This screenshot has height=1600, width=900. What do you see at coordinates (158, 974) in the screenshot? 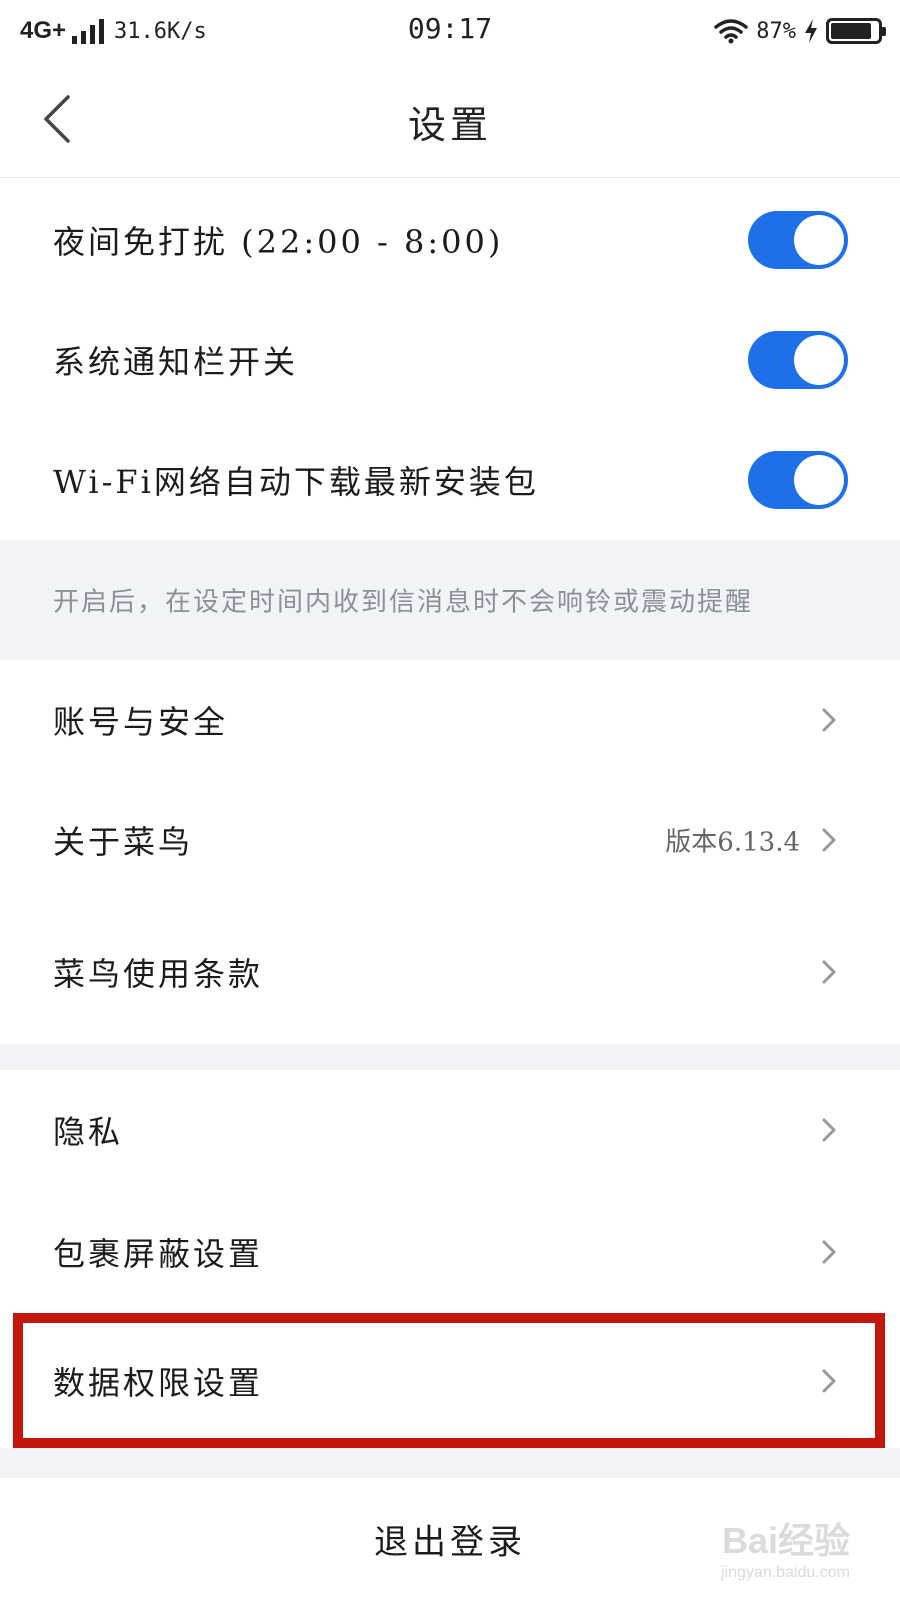
I see `menu-item-label: 菜鸟使用条款` at bounding box center [158, 974].